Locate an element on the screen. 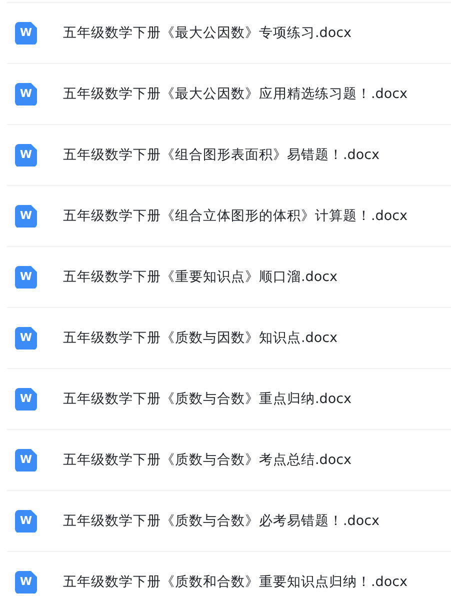 This screenshot has width=451, height=602. file-row: W 五年级数学下册《重要知识点》顺口溜.docx is located at coordinates (229, 277).